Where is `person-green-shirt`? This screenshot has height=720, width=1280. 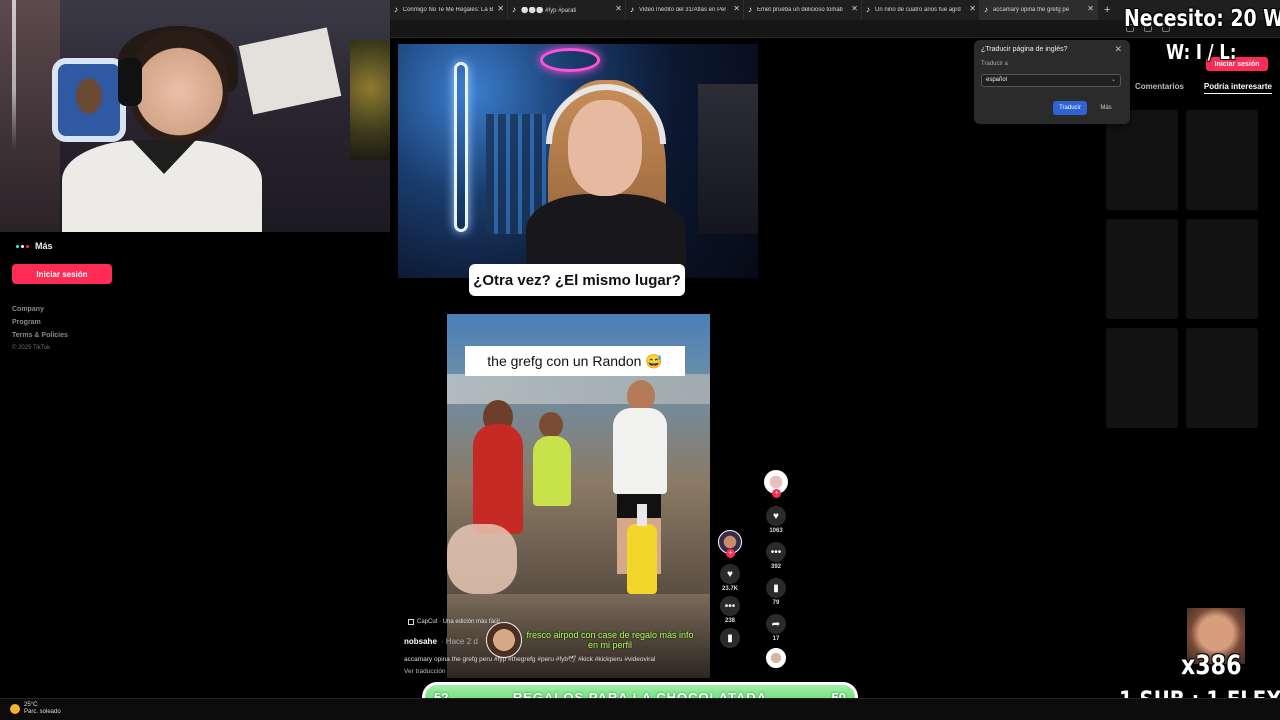 person-green-shirt is located at coordinates (552, 471).